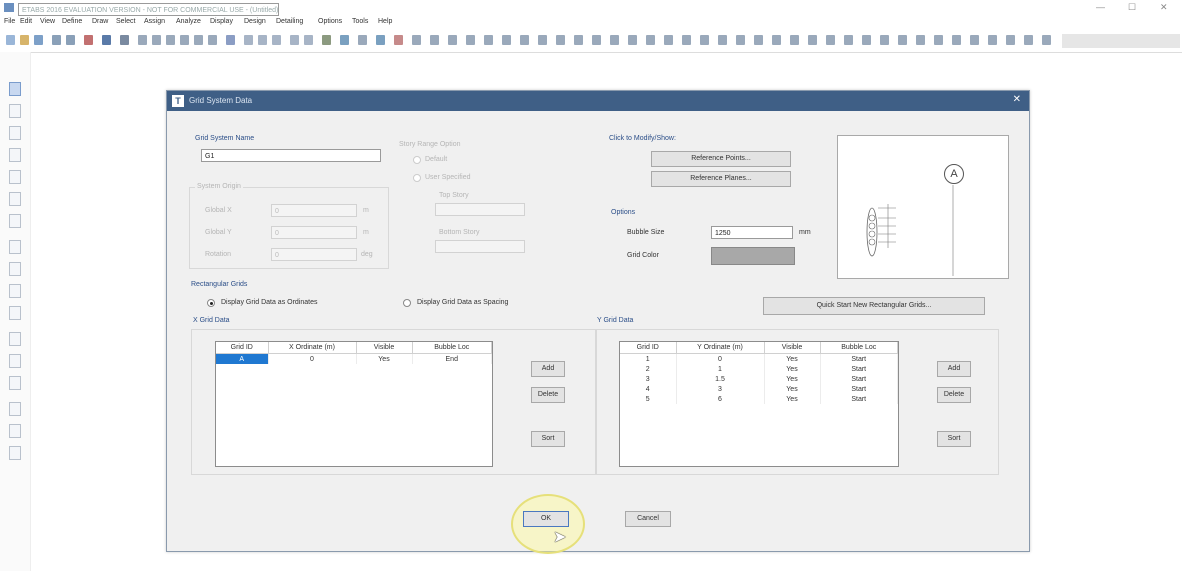  Describe the element at coordinates (15, 199) in the screenshot. I see `draw-brace-left-icon` at that location.